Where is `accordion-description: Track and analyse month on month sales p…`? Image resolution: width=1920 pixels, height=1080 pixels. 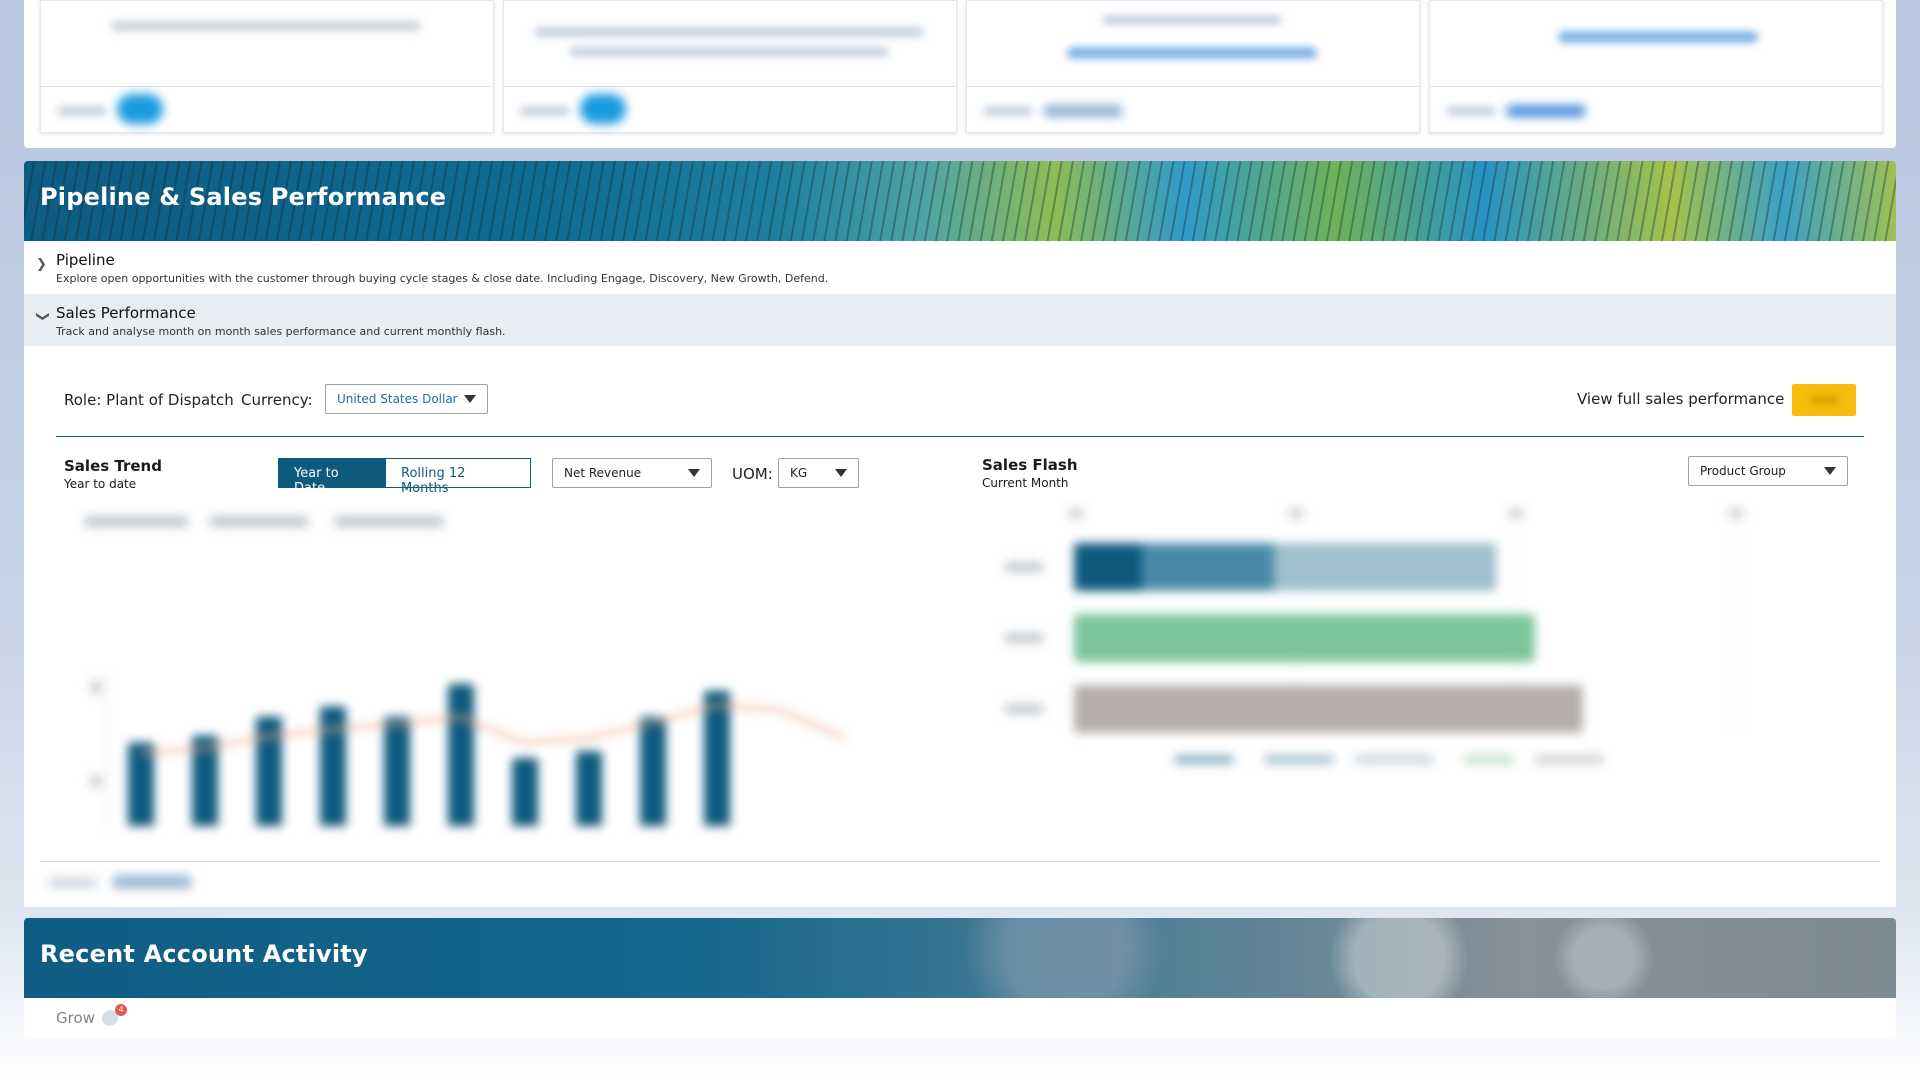
accordion-description: Track and analyse month on month sales p… is located at coordinates (281, 331).